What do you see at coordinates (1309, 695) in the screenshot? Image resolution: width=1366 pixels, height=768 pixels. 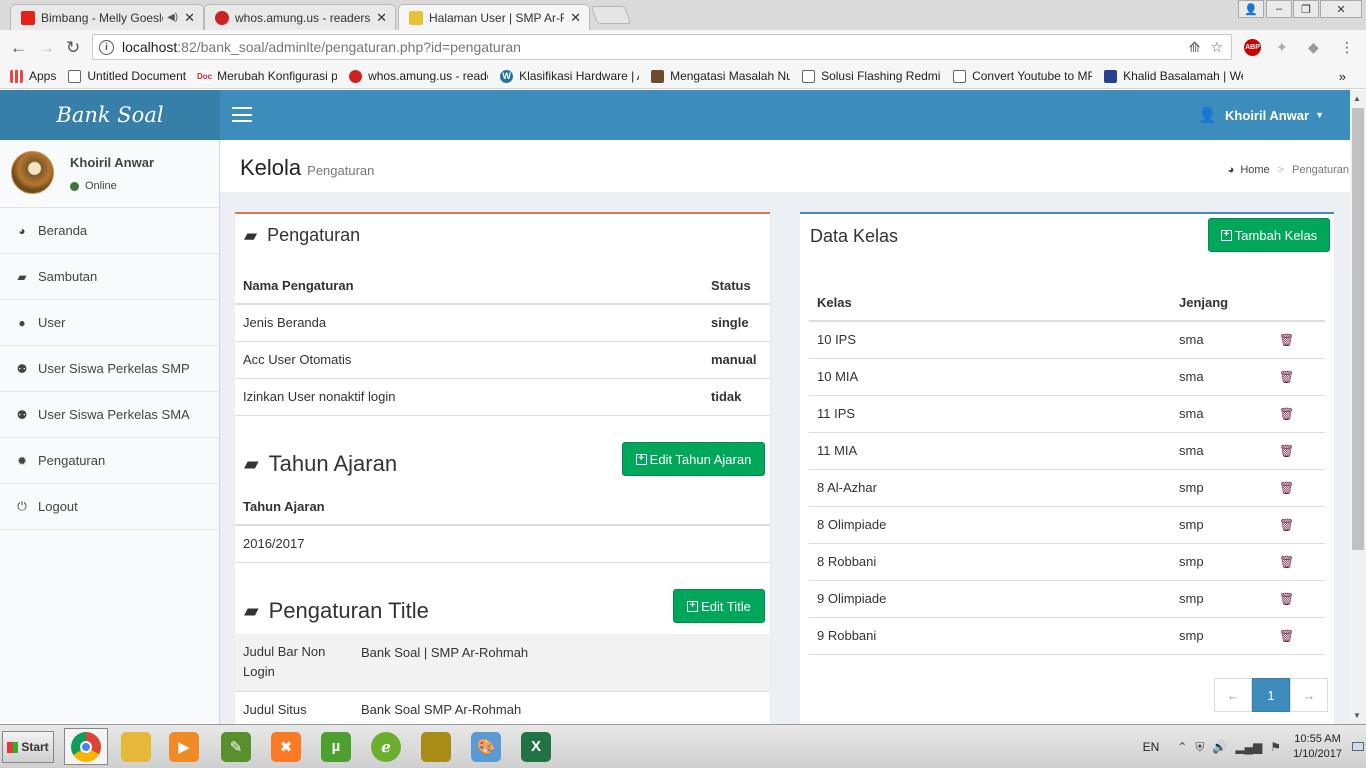 I see `pagination-next: →` at bounding box center [1309, 695].